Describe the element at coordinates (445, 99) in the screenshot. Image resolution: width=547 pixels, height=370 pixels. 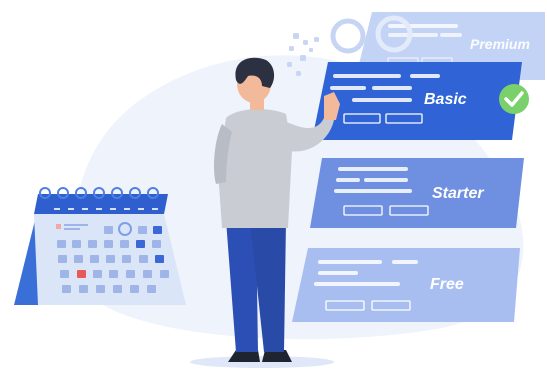
I see `plan-label-basic: Basic` at that location.